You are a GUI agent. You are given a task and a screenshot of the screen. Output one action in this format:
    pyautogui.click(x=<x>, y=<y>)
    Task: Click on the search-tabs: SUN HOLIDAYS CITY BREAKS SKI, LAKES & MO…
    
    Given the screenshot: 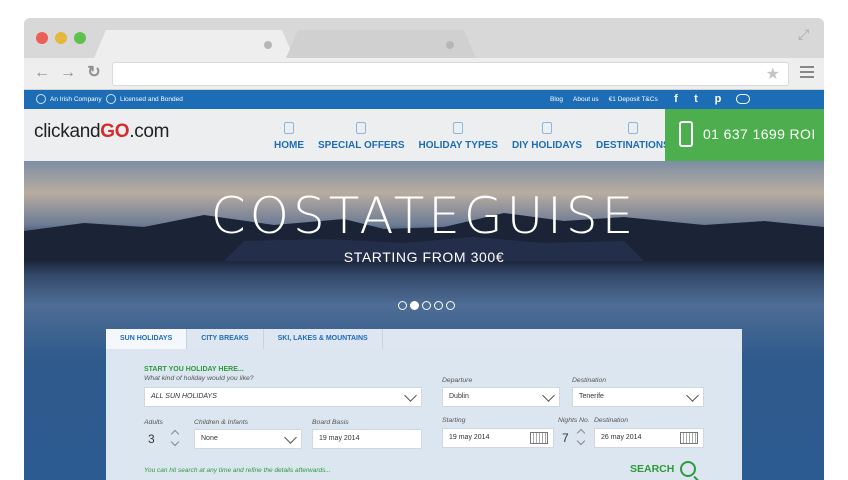 What is the action you would take?
    pyautogui.click(x=424, y=339)
    